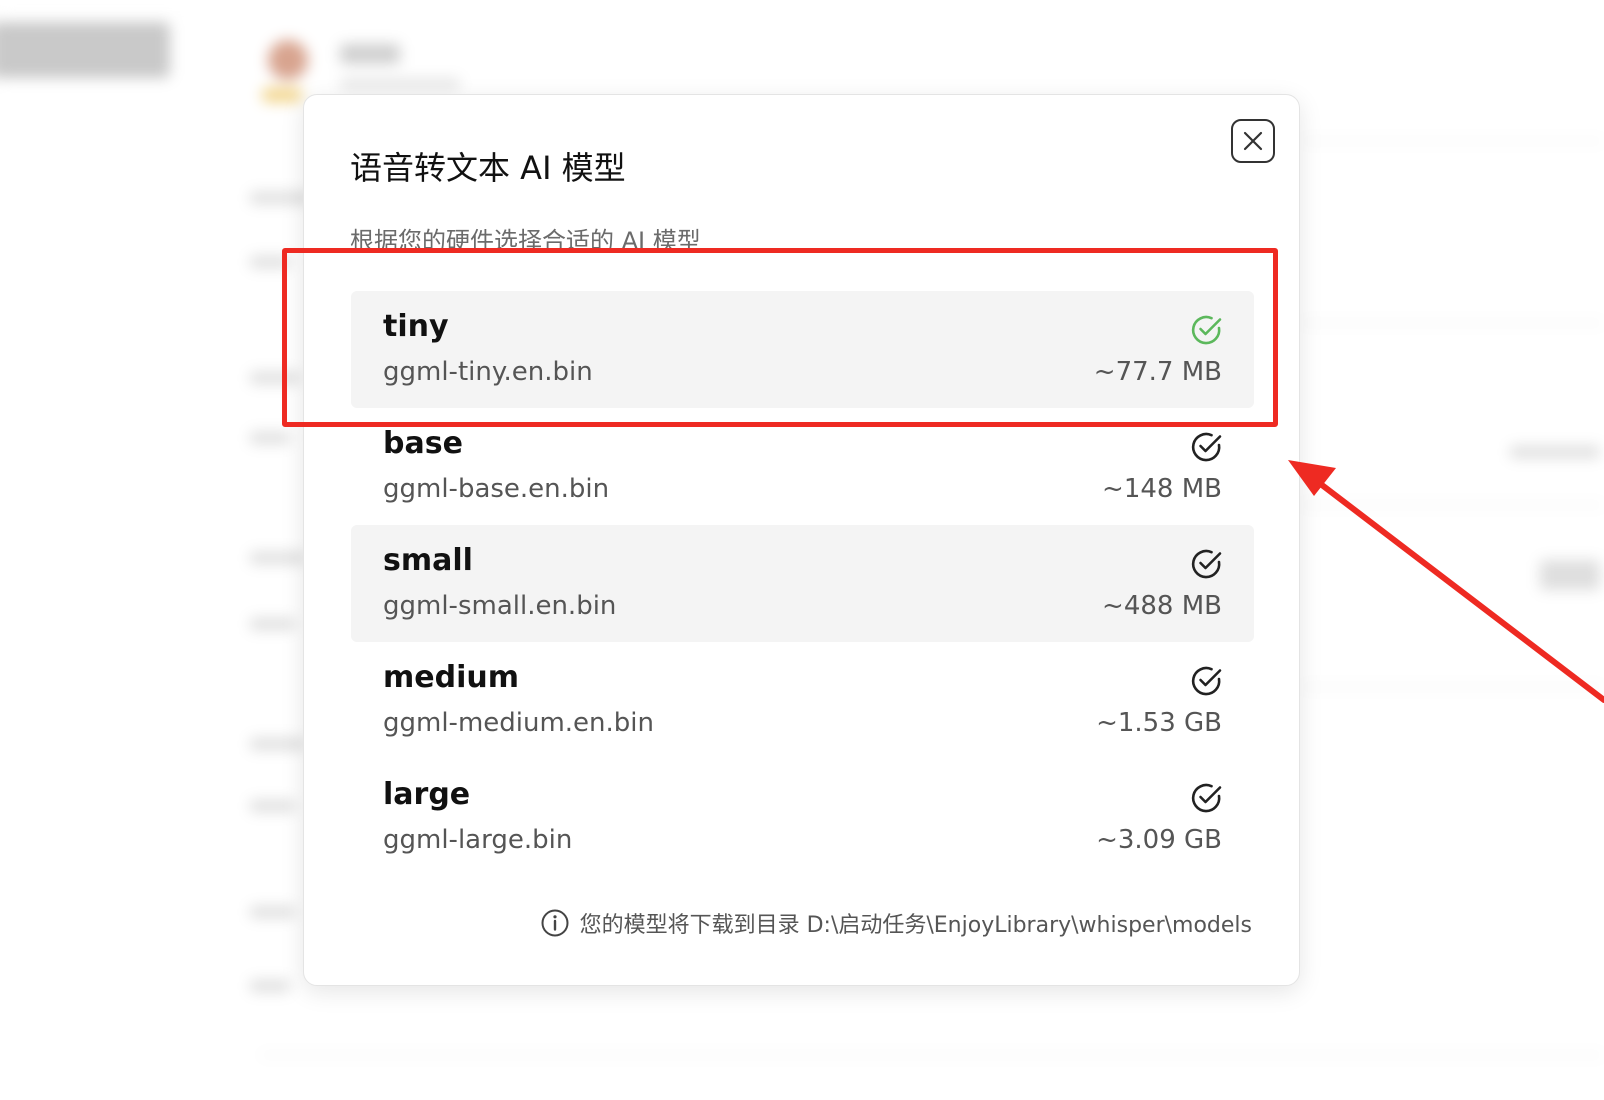 The image size is (1604, 1100). Describe the element at coordinates (288, 60) in the screenshot. I see `background-avatar` at that location.